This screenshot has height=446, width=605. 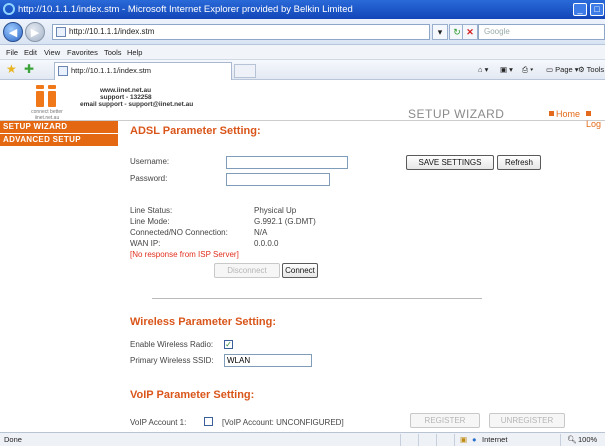 I want to click on voip-account-status: [VoIP Account: UNCONFIGURED], so click(x=283, y=422).